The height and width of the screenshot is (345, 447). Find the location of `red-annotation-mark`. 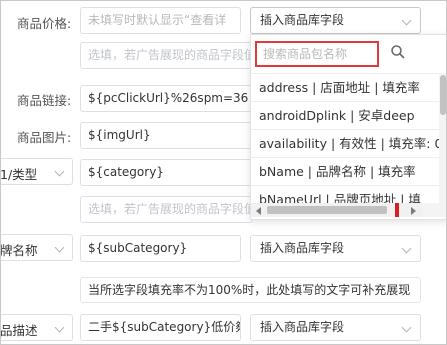

red-annotation-mark is located at coordinates (397, 210).